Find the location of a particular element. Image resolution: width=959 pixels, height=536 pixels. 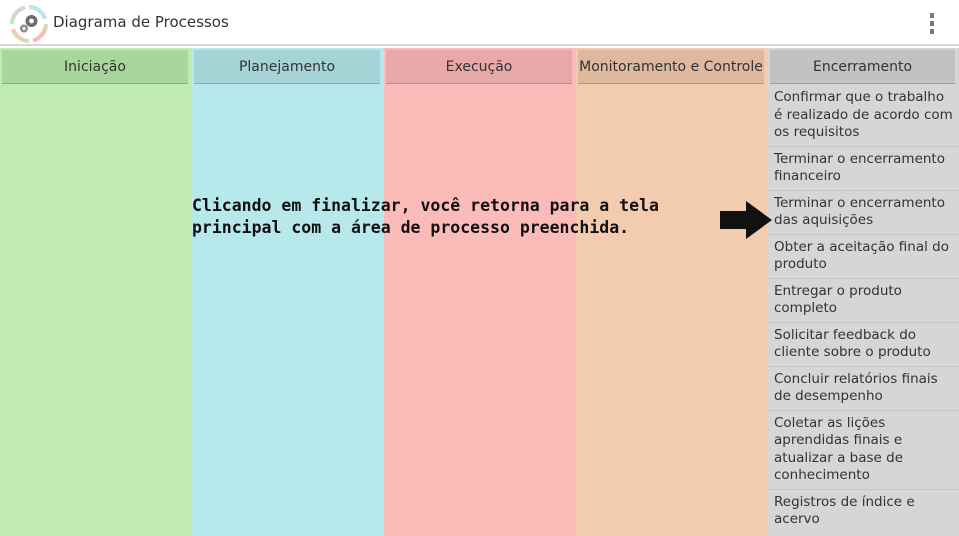

column-header-execucao: Execução is located at coordinates (479, 67).